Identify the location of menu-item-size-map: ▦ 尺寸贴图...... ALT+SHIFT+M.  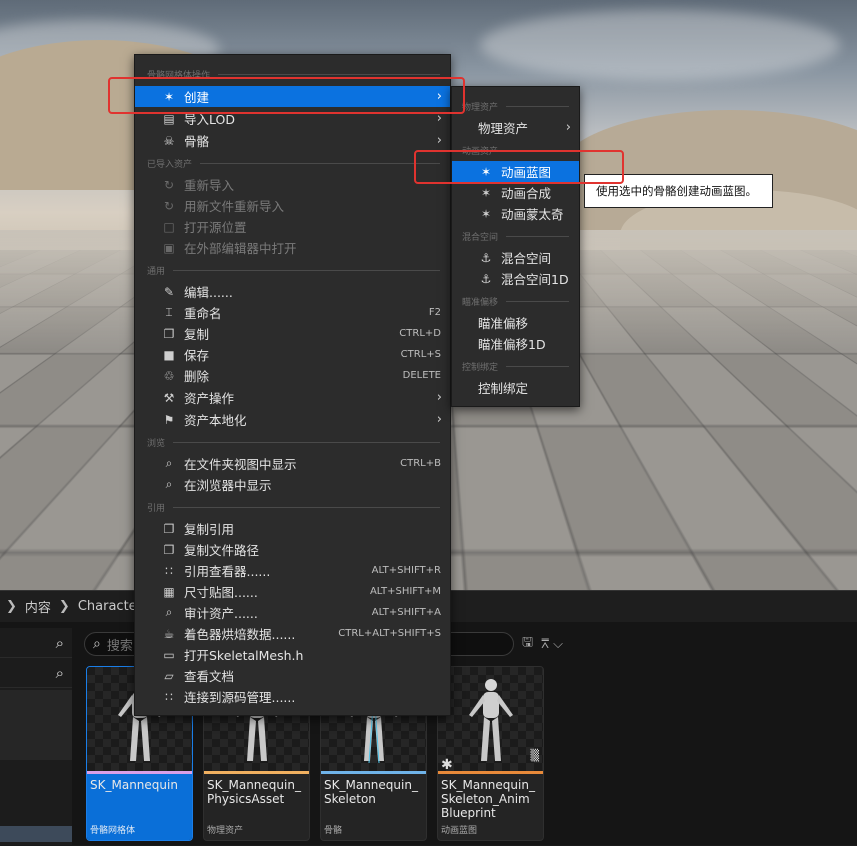
(292, 591).